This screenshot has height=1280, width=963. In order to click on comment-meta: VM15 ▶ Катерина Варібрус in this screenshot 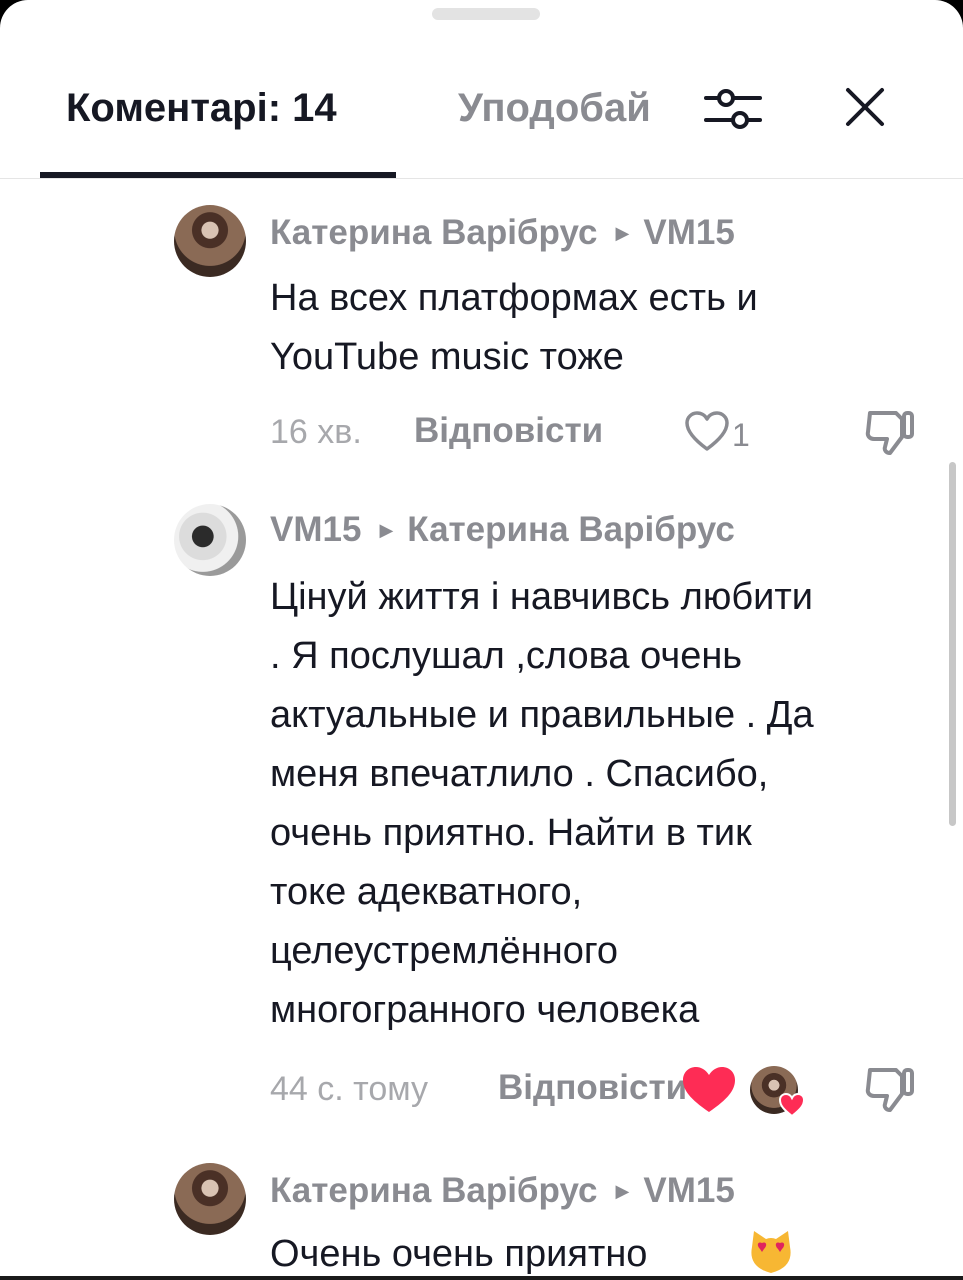, I will do `click(502, 530)`.